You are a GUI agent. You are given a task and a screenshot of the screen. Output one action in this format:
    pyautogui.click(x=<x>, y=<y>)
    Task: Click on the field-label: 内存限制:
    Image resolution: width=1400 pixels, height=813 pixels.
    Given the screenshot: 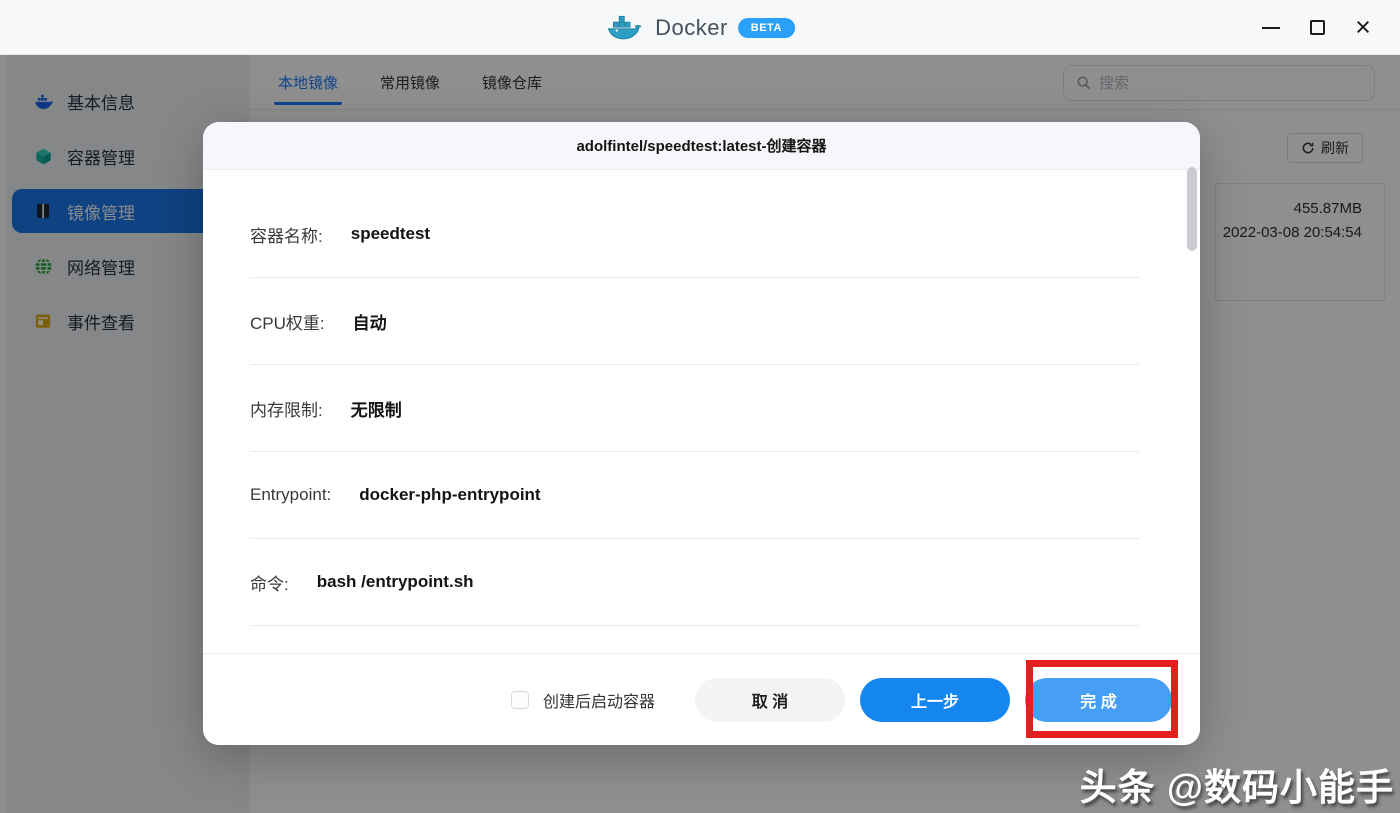 What is the action you would take?
    pyautogui.click(x=286, y=410)
    